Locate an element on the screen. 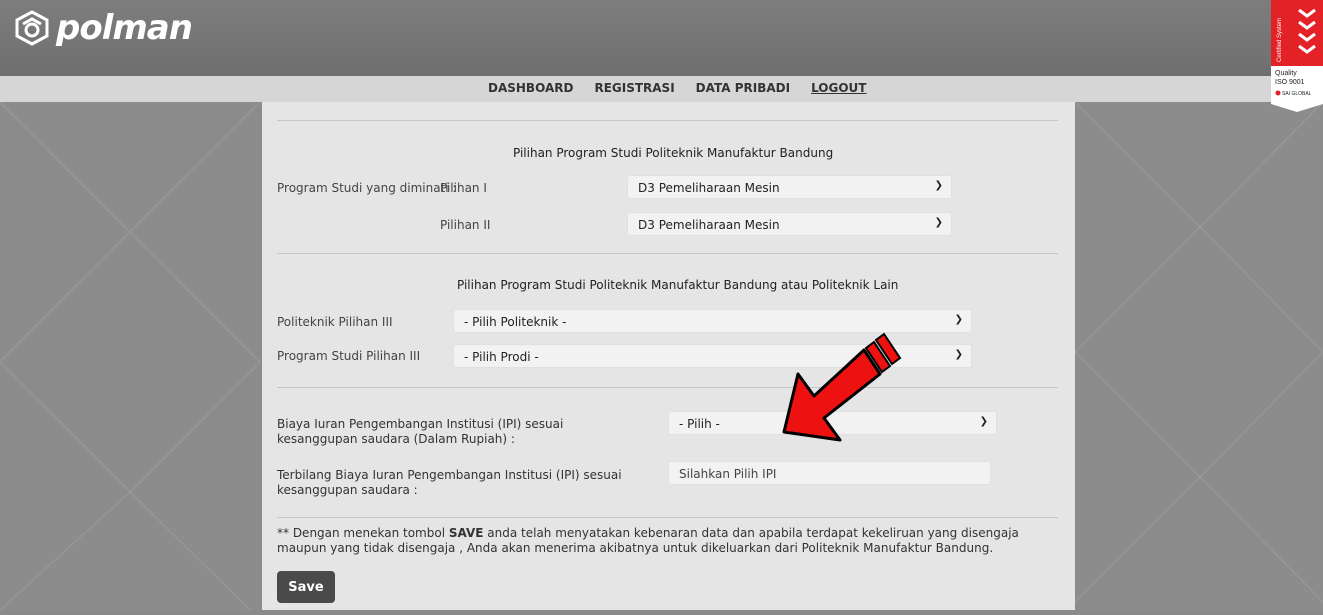 This screenshot has width=1323, height=615. nav-bar: DASHBOARD REGISTRASI DATA PRIBADI LOGOUT is located at coordinates (661, 89).